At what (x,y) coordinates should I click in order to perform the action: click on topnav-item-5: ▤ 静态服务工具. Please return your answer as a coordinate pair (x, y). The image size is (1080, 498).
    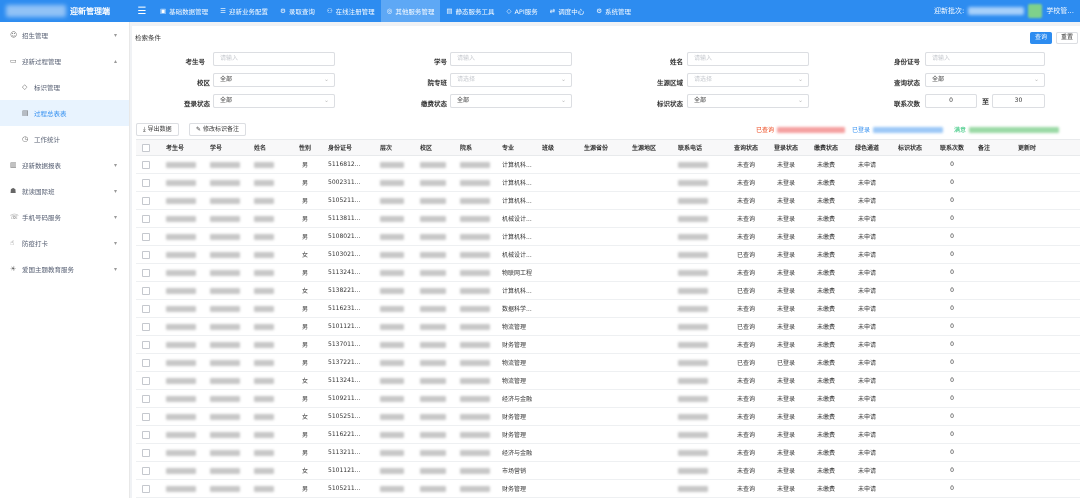
    Looking at the image, I should click on (470, 11).